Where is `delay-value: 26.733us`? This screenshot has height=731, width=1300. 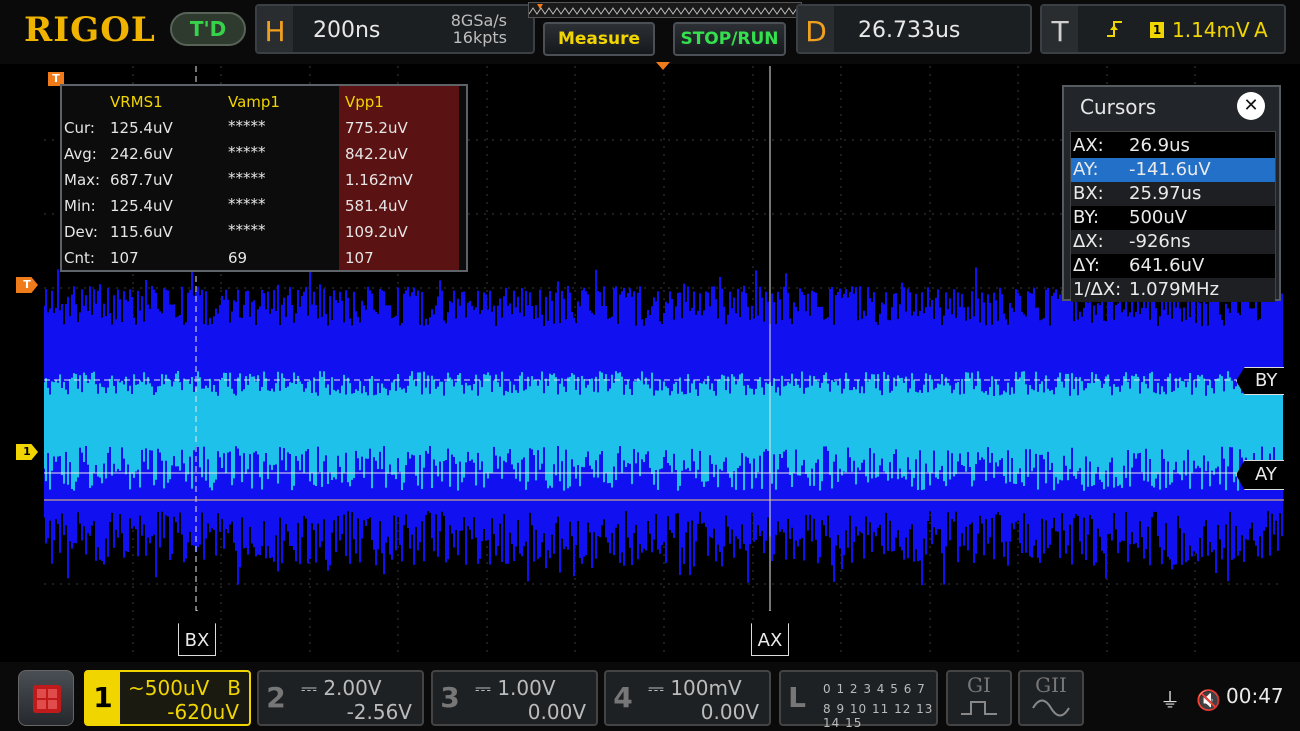
delay-value: 26.733us is located at coordinates (909, 30).